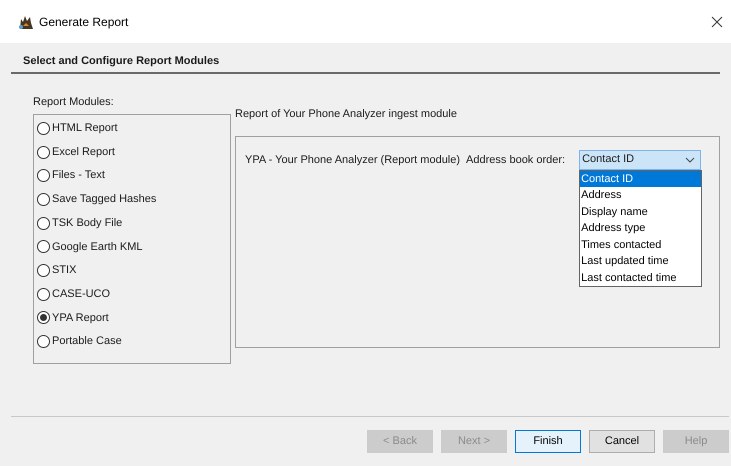 This screenshot has width=731, height=466. What do you see at coordinates (97, 247) in the screenshot?
I see `module-label: Google Earth KML` at bounding box center [97, 247].